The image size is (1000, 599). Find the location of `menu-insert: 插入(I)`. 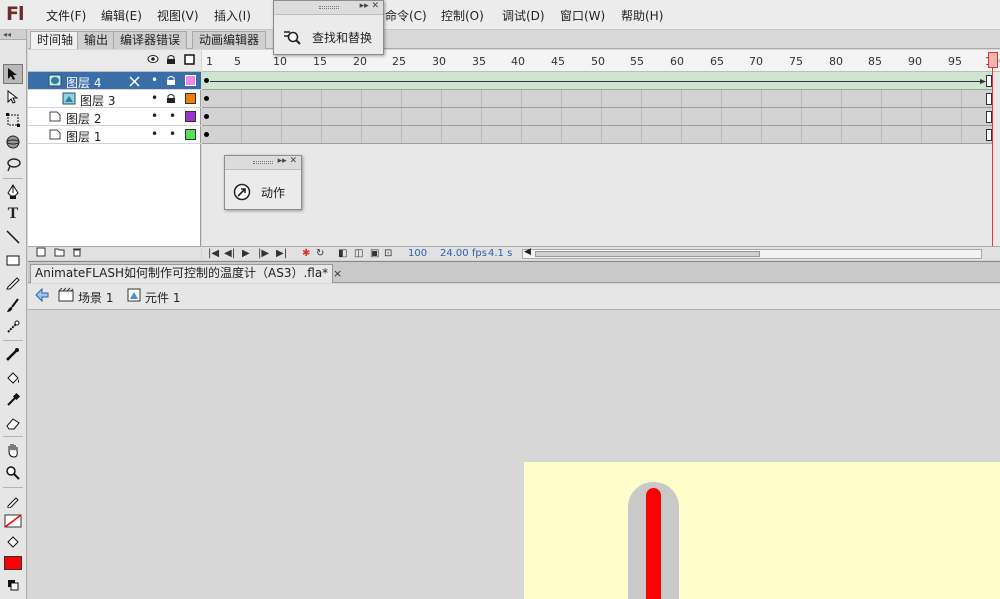

menu-insert: 插入(I) is located at coordinates (232, 15).